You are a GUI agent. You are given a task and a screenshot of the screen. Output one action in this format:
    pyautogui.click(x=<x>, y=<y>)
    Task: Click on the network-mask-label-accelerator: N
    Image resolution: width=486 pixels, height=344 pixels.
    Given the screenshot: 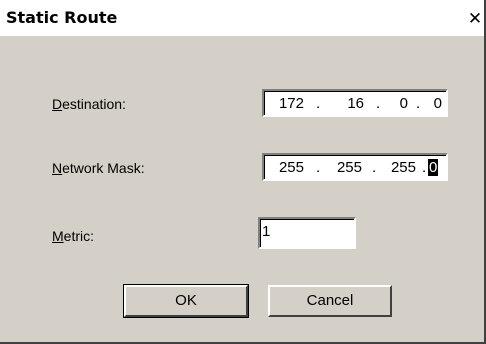 What is the action you would take?
    pyautogui.click(x=57, y=168)
    